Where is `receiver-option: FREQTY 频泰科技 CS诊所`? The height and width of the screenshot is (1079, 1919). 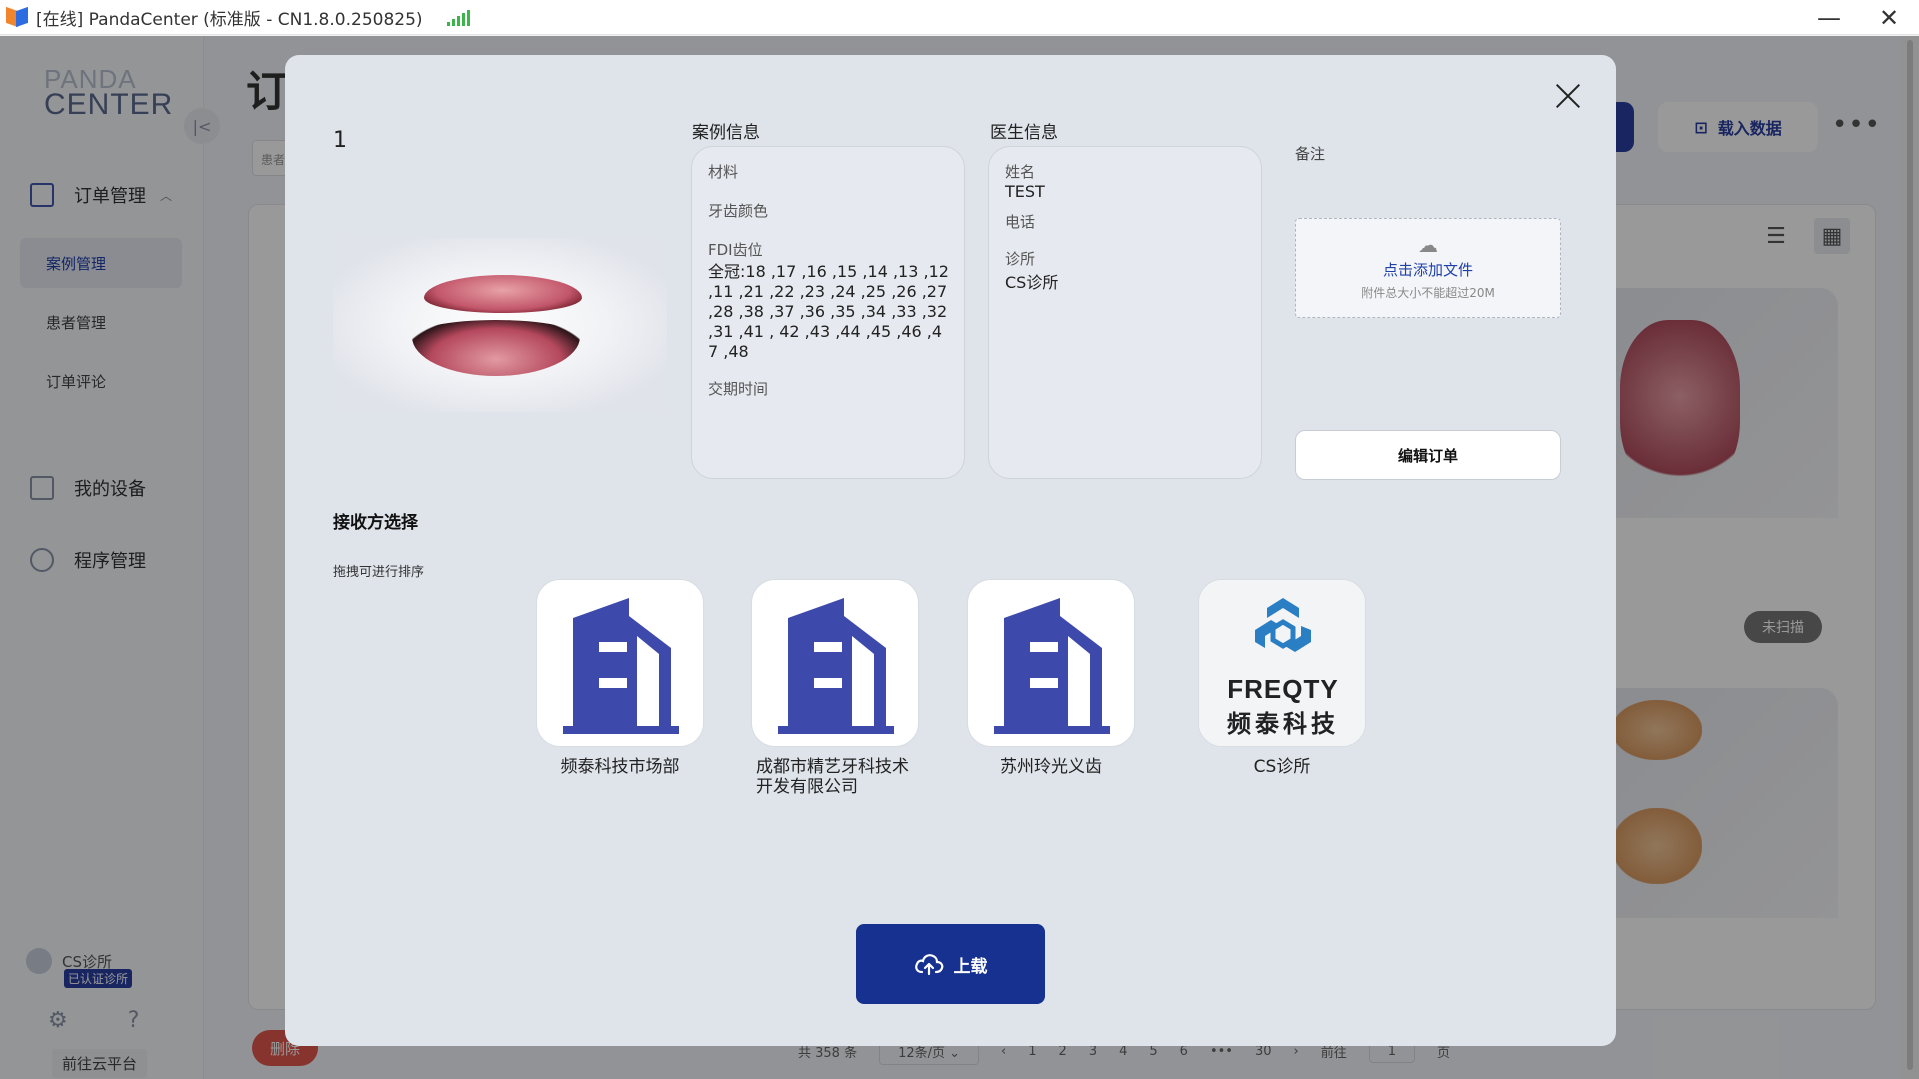 receiver-option: FREQTY 频泰科技 CS诊所 is located at coordinates (1282, 678).